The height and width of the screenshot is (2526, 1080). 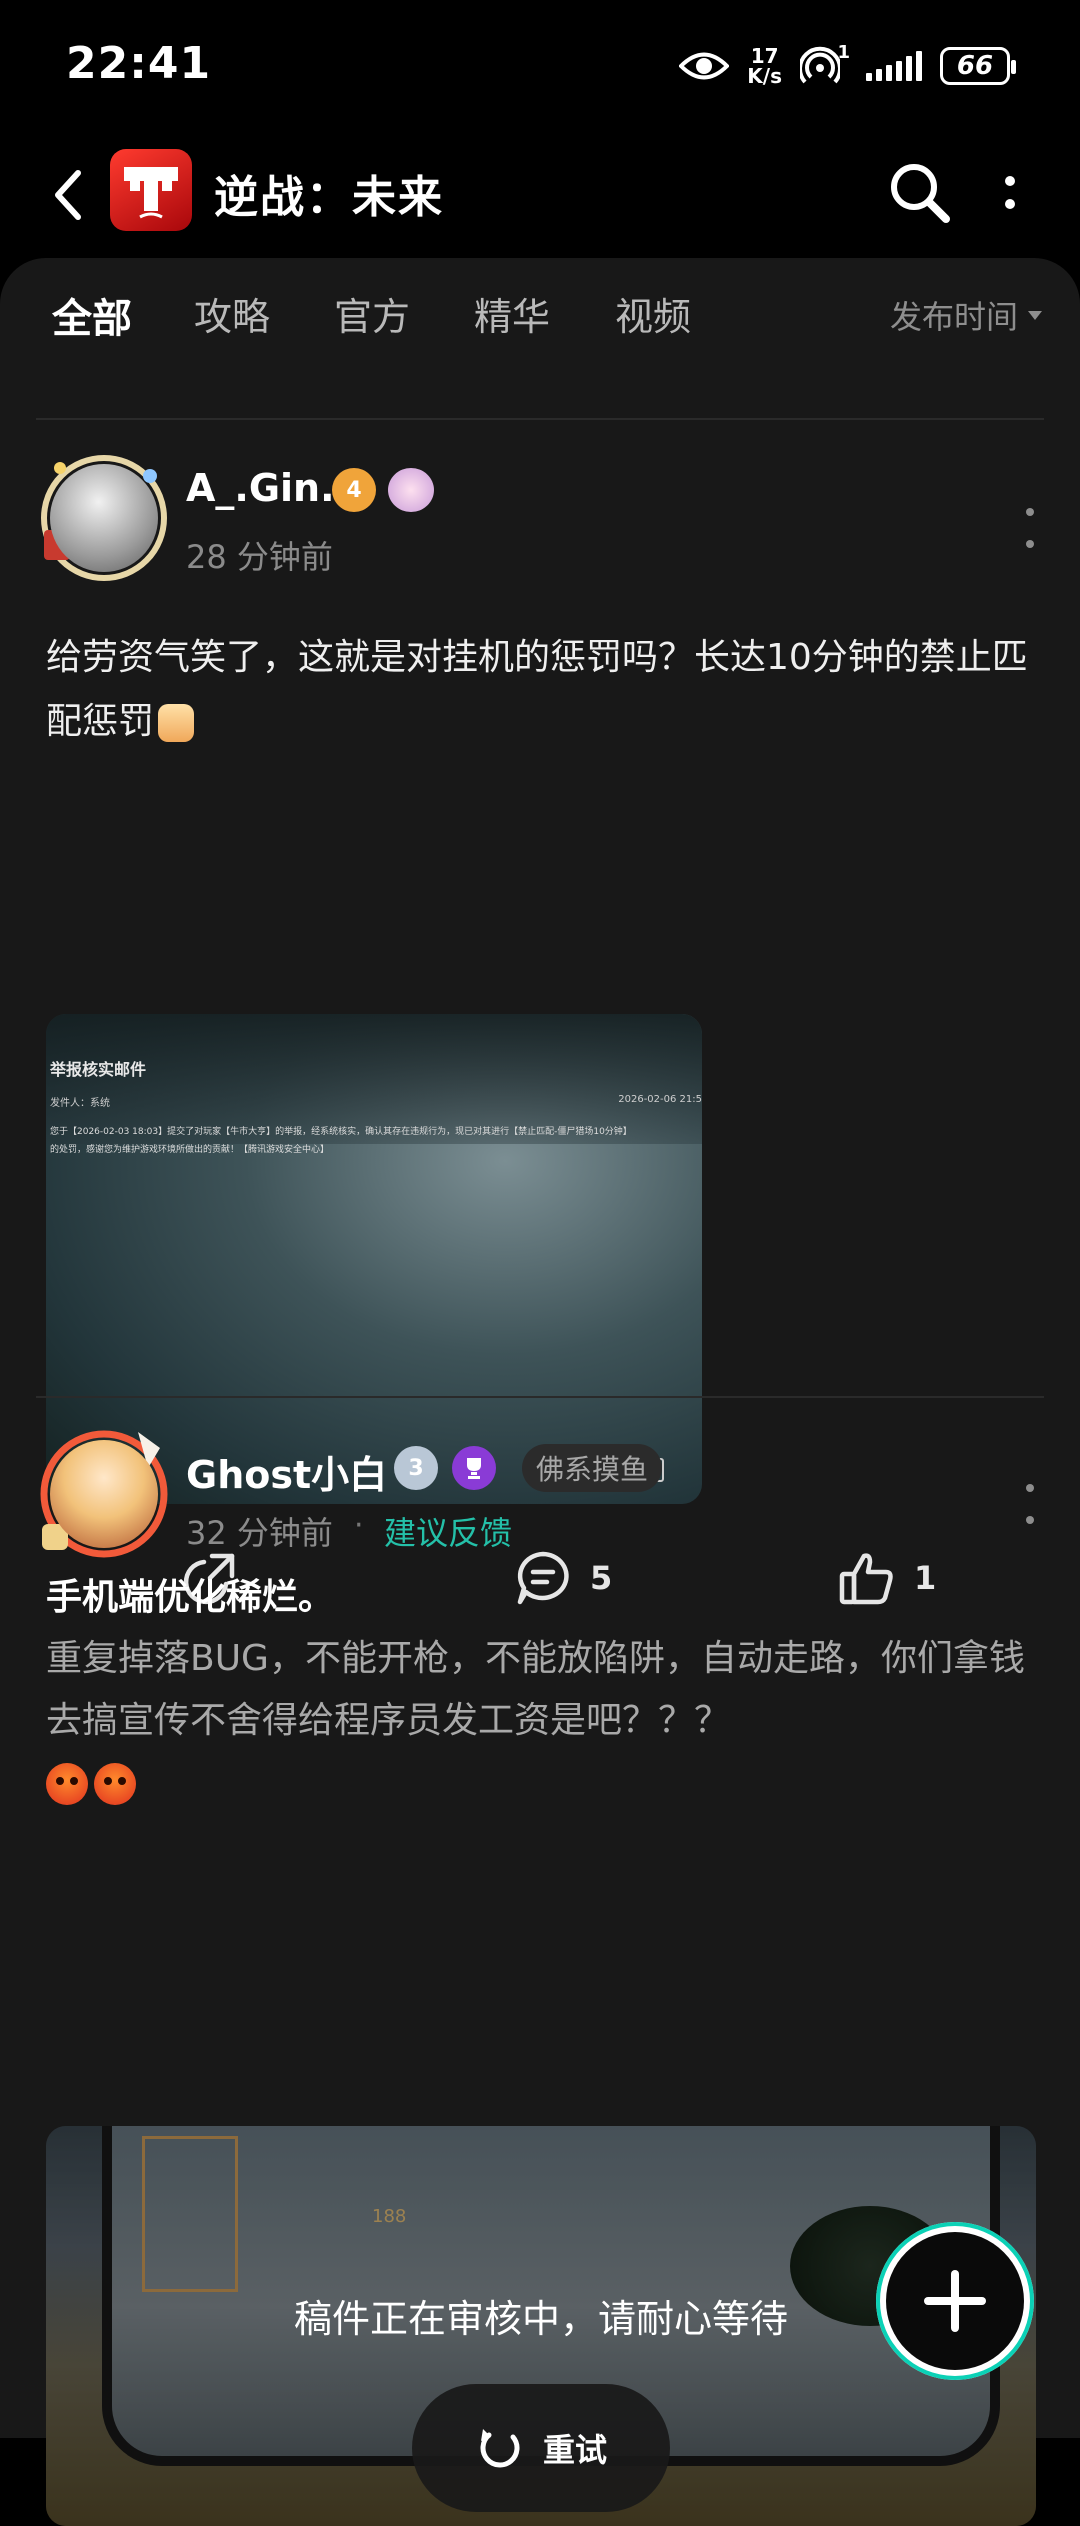 What do you see at coordinates (259, 1533) in the screenshot?
I see `post-time: 32 分钟前` at bounding box center [259, 1533].